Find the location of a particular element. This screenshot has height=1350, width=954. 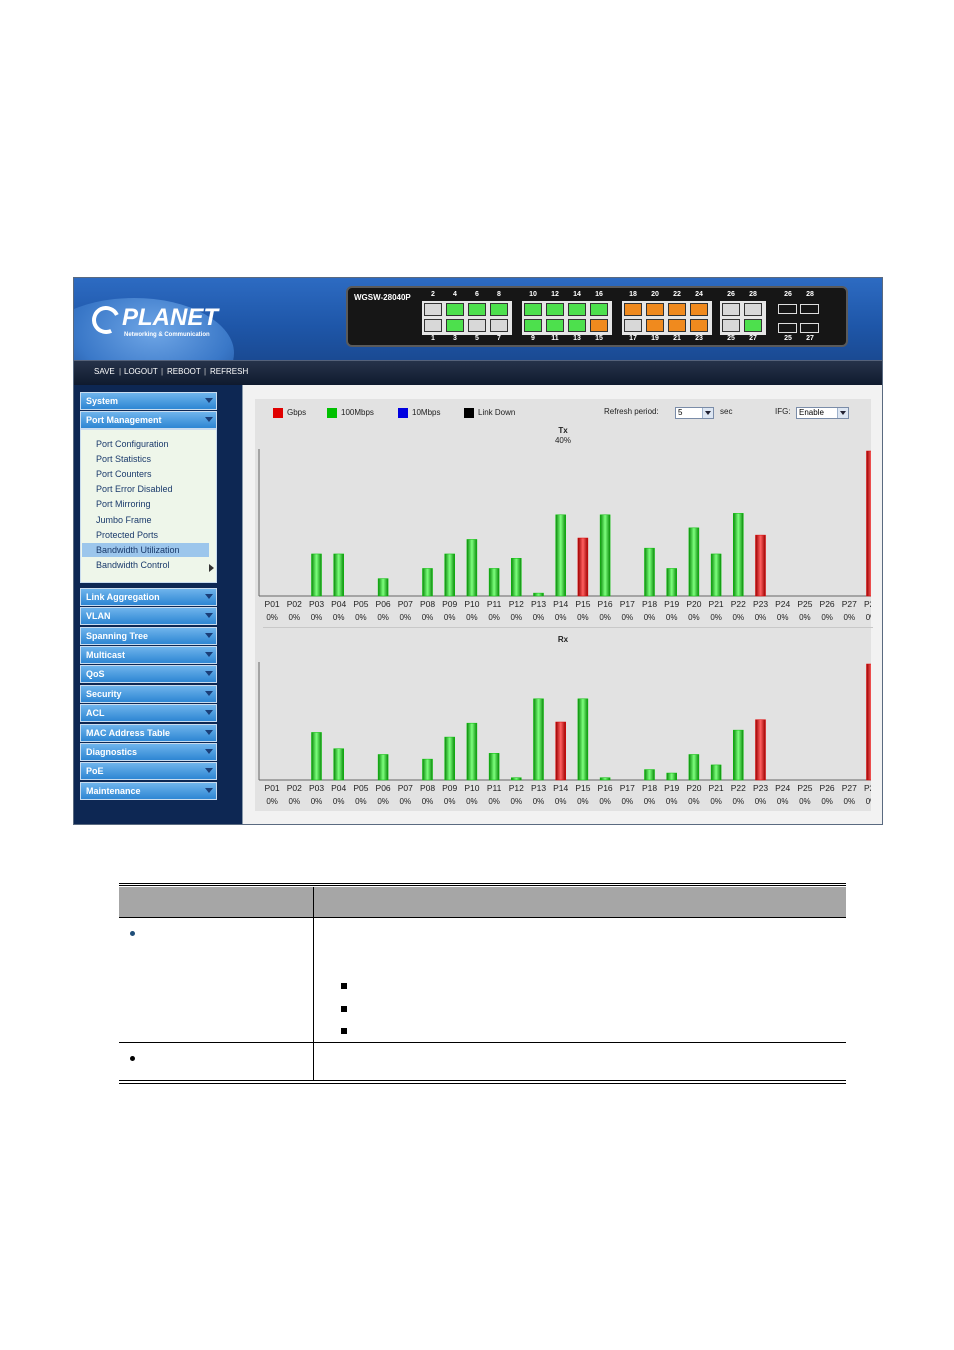

rx-tick-label: P10 is located at coordinates (471, 788).